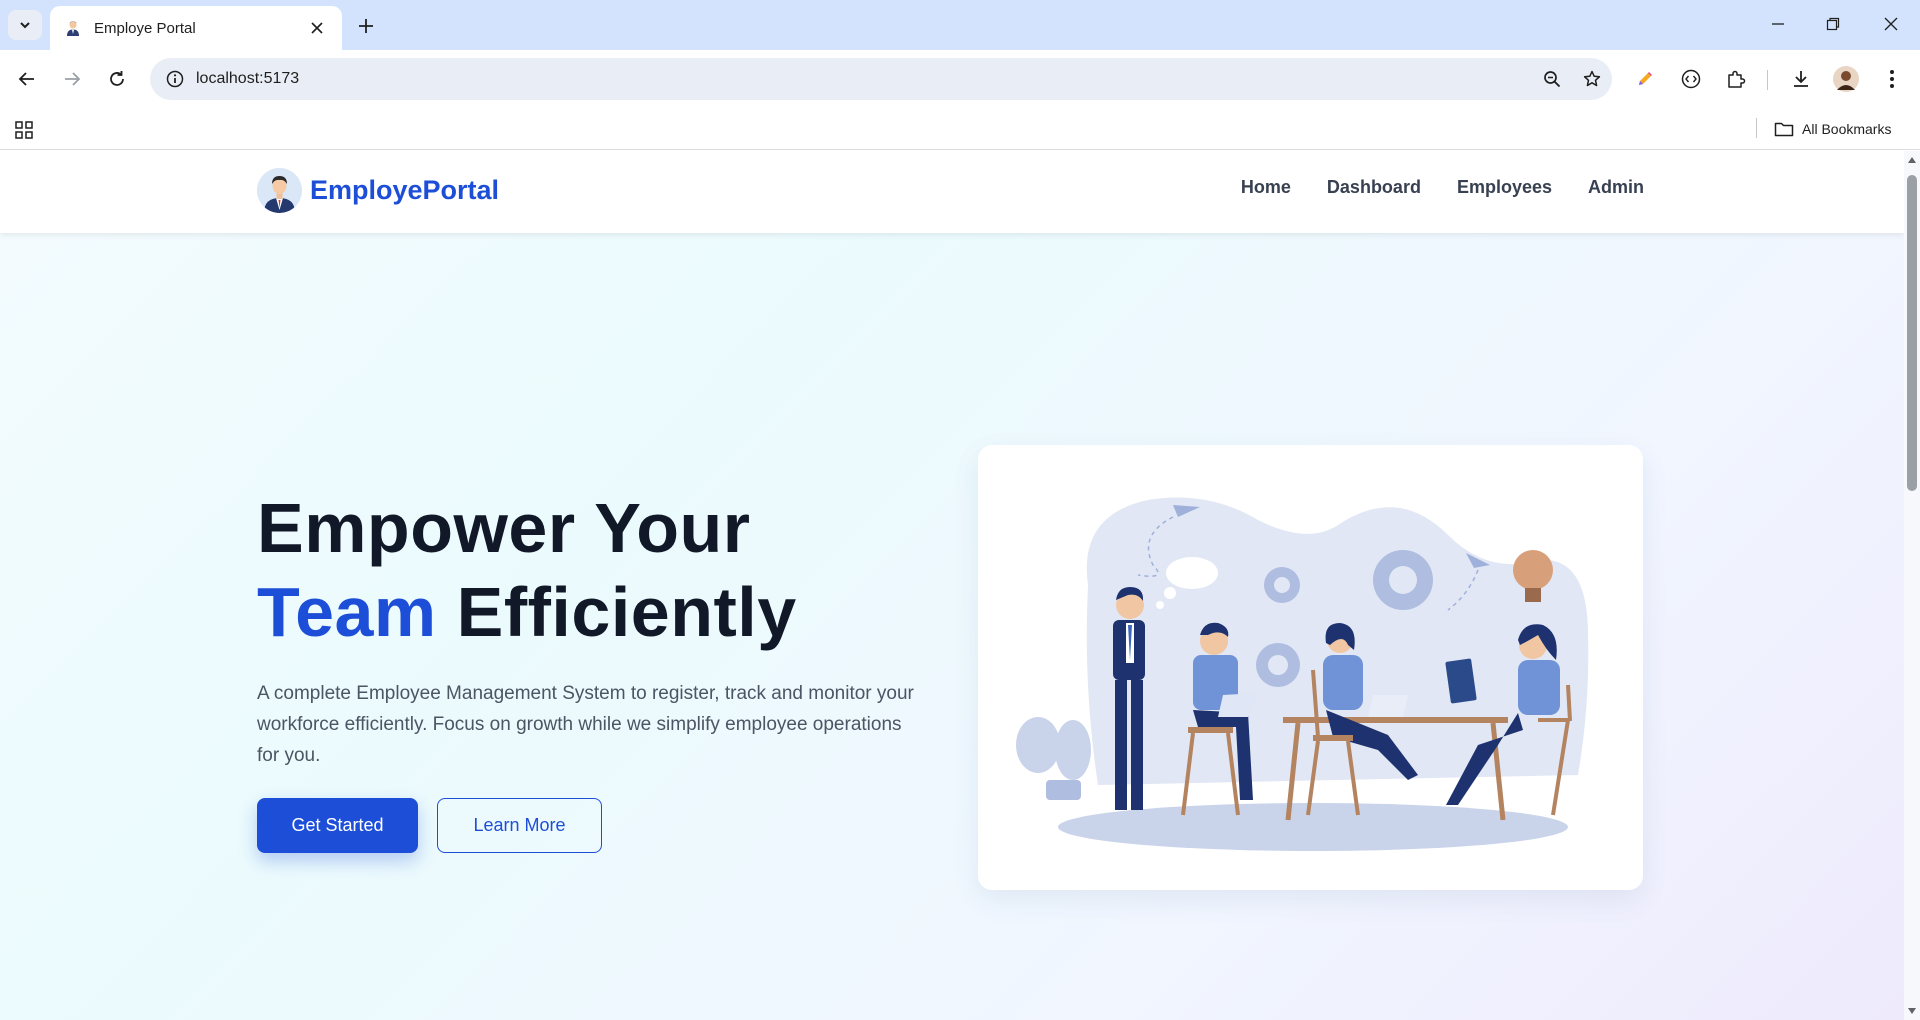  I want to click on bookmarks-bar: All Bookmarks, so click(960, 129).